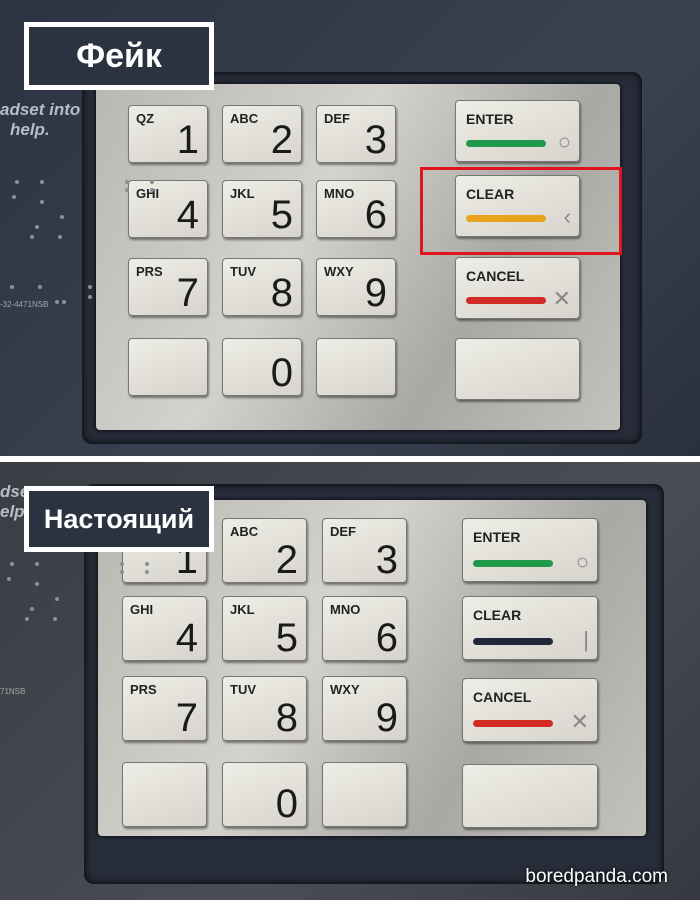  What do you see at coordinates (386, 560) in the screenshot?
I see `key-digit: 3` at bounding box center [386, 560].